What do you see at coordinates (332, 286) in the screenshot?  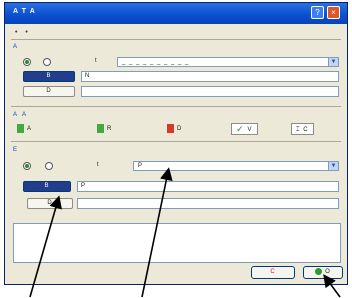 I see `arrow-to-ok-button` at bounding box center [332, 286].